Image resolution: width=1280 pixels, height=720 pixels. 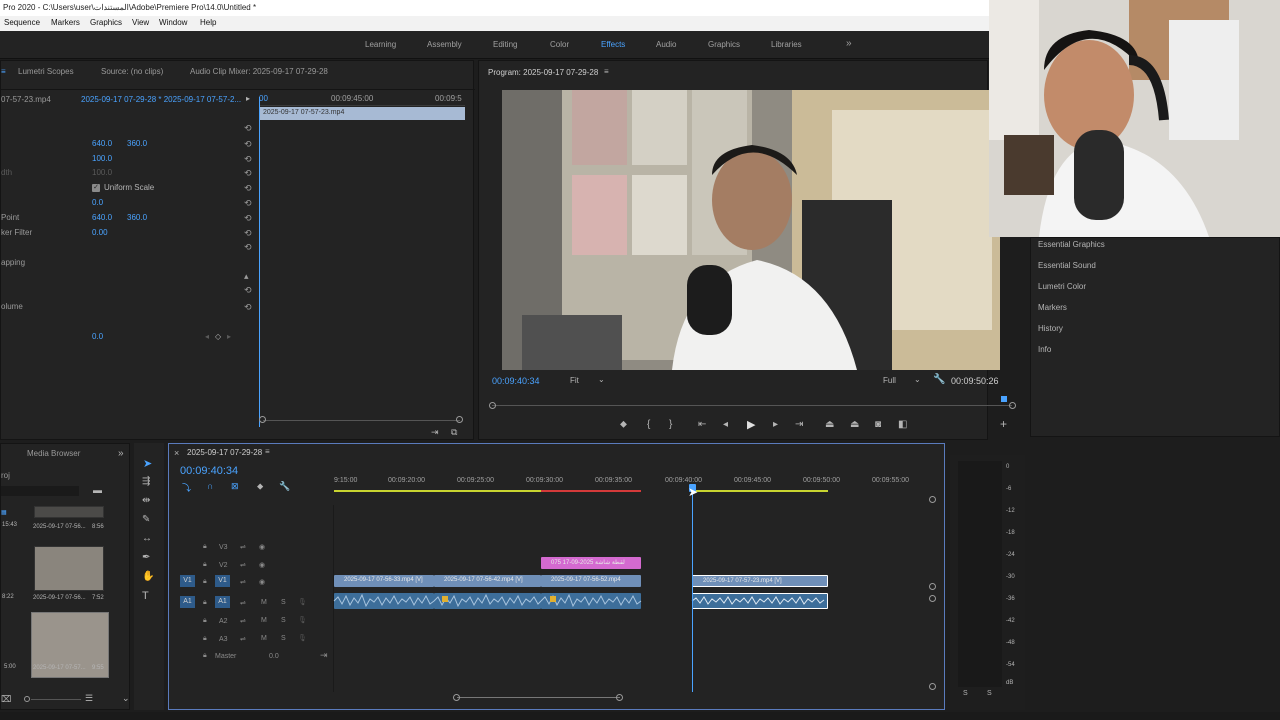 What do you see at coordinates (223, 565) in the screenshot?
I see `track-label-v2: V2` at bounding box center [223, 565].